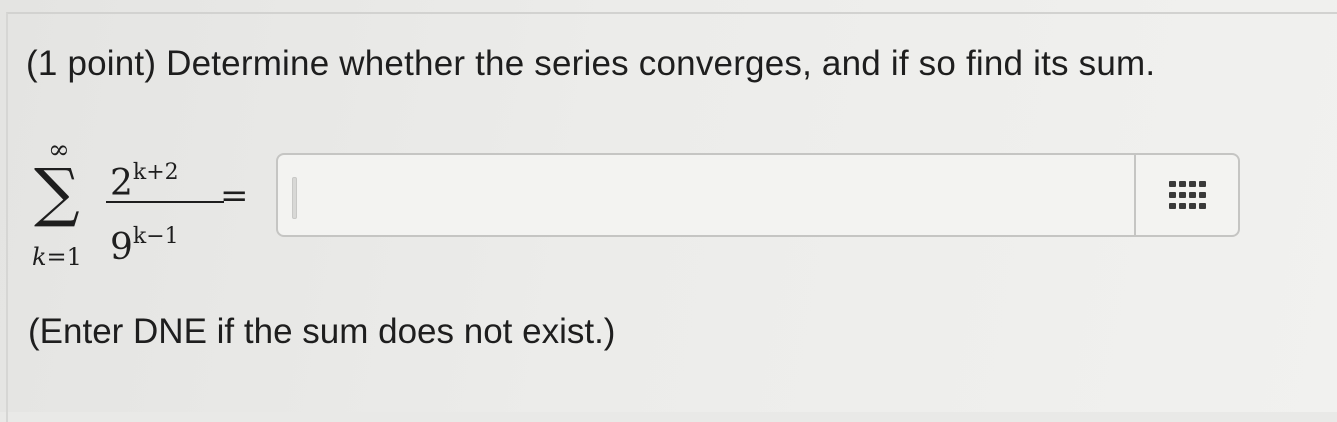 This screenshot has width=1337, height=422. I want to click on denominator-exponent: k−1, so click(155, 236).